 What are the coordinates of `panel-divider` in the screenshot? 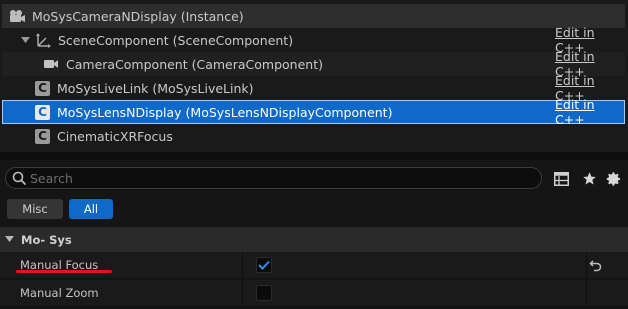 It's located at (314, 156).